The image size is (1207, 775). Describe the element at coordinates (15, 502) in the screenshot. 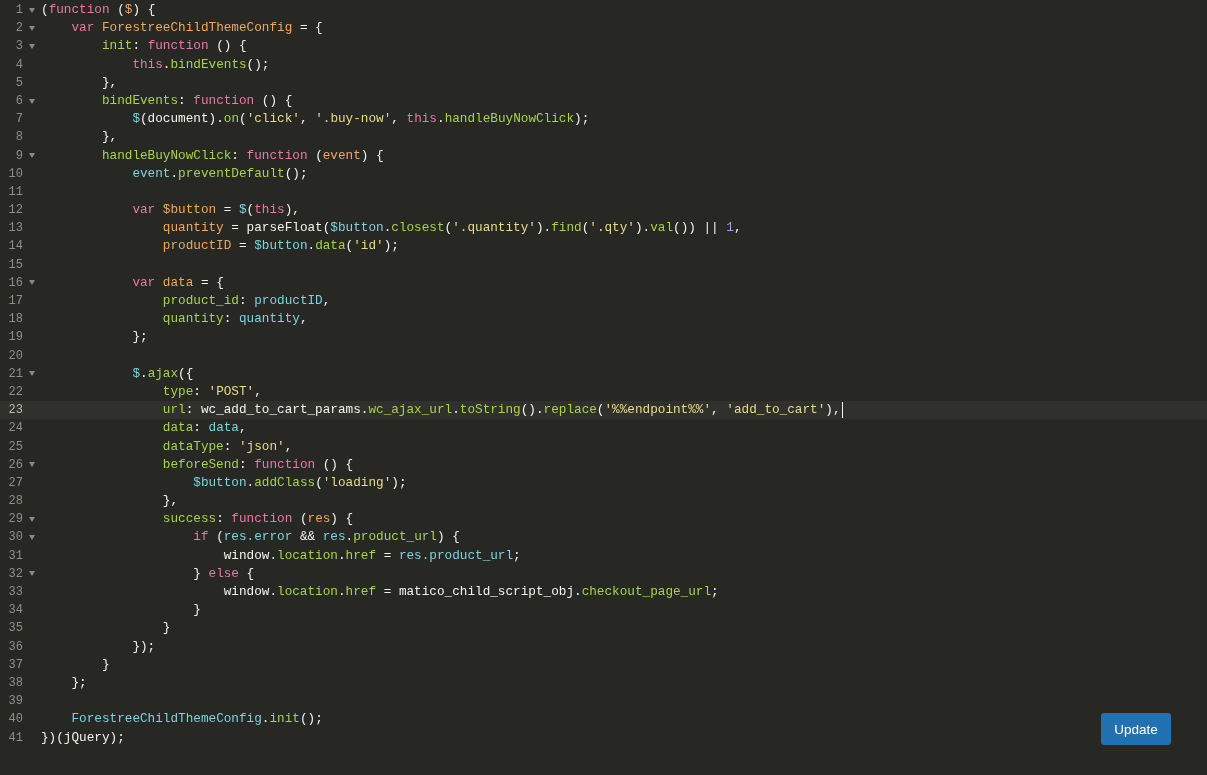

I see `line-number: 28` at that location.